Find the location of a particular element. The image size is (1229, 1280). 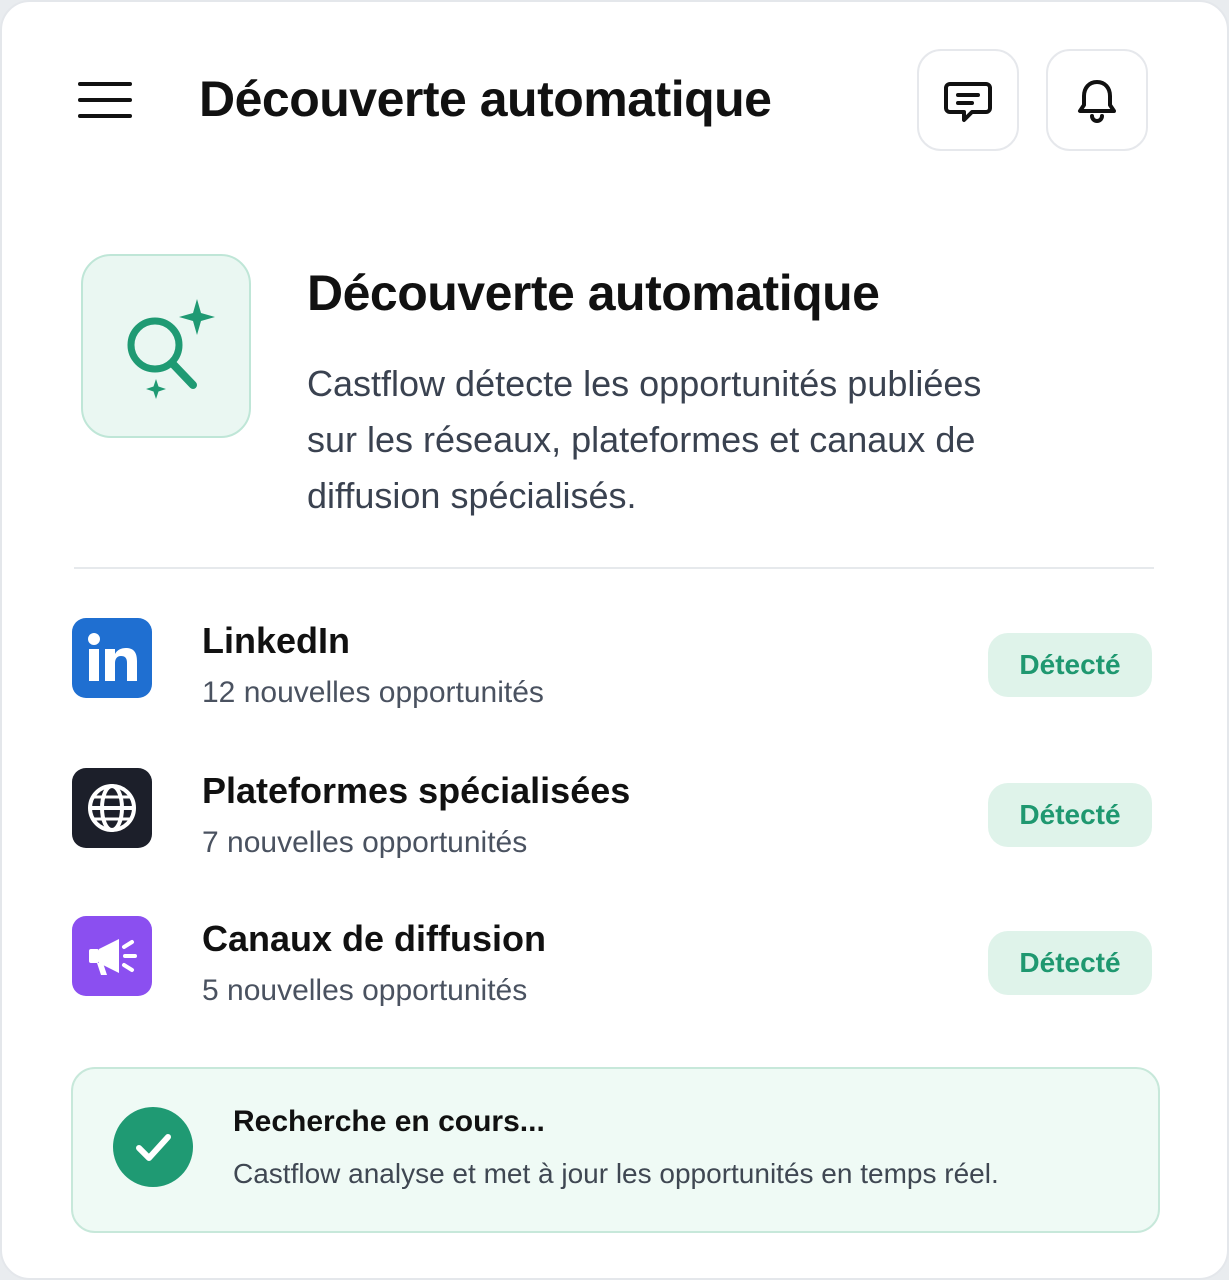

hero-title: Découverte automatique is located at coordinates (593, 293).